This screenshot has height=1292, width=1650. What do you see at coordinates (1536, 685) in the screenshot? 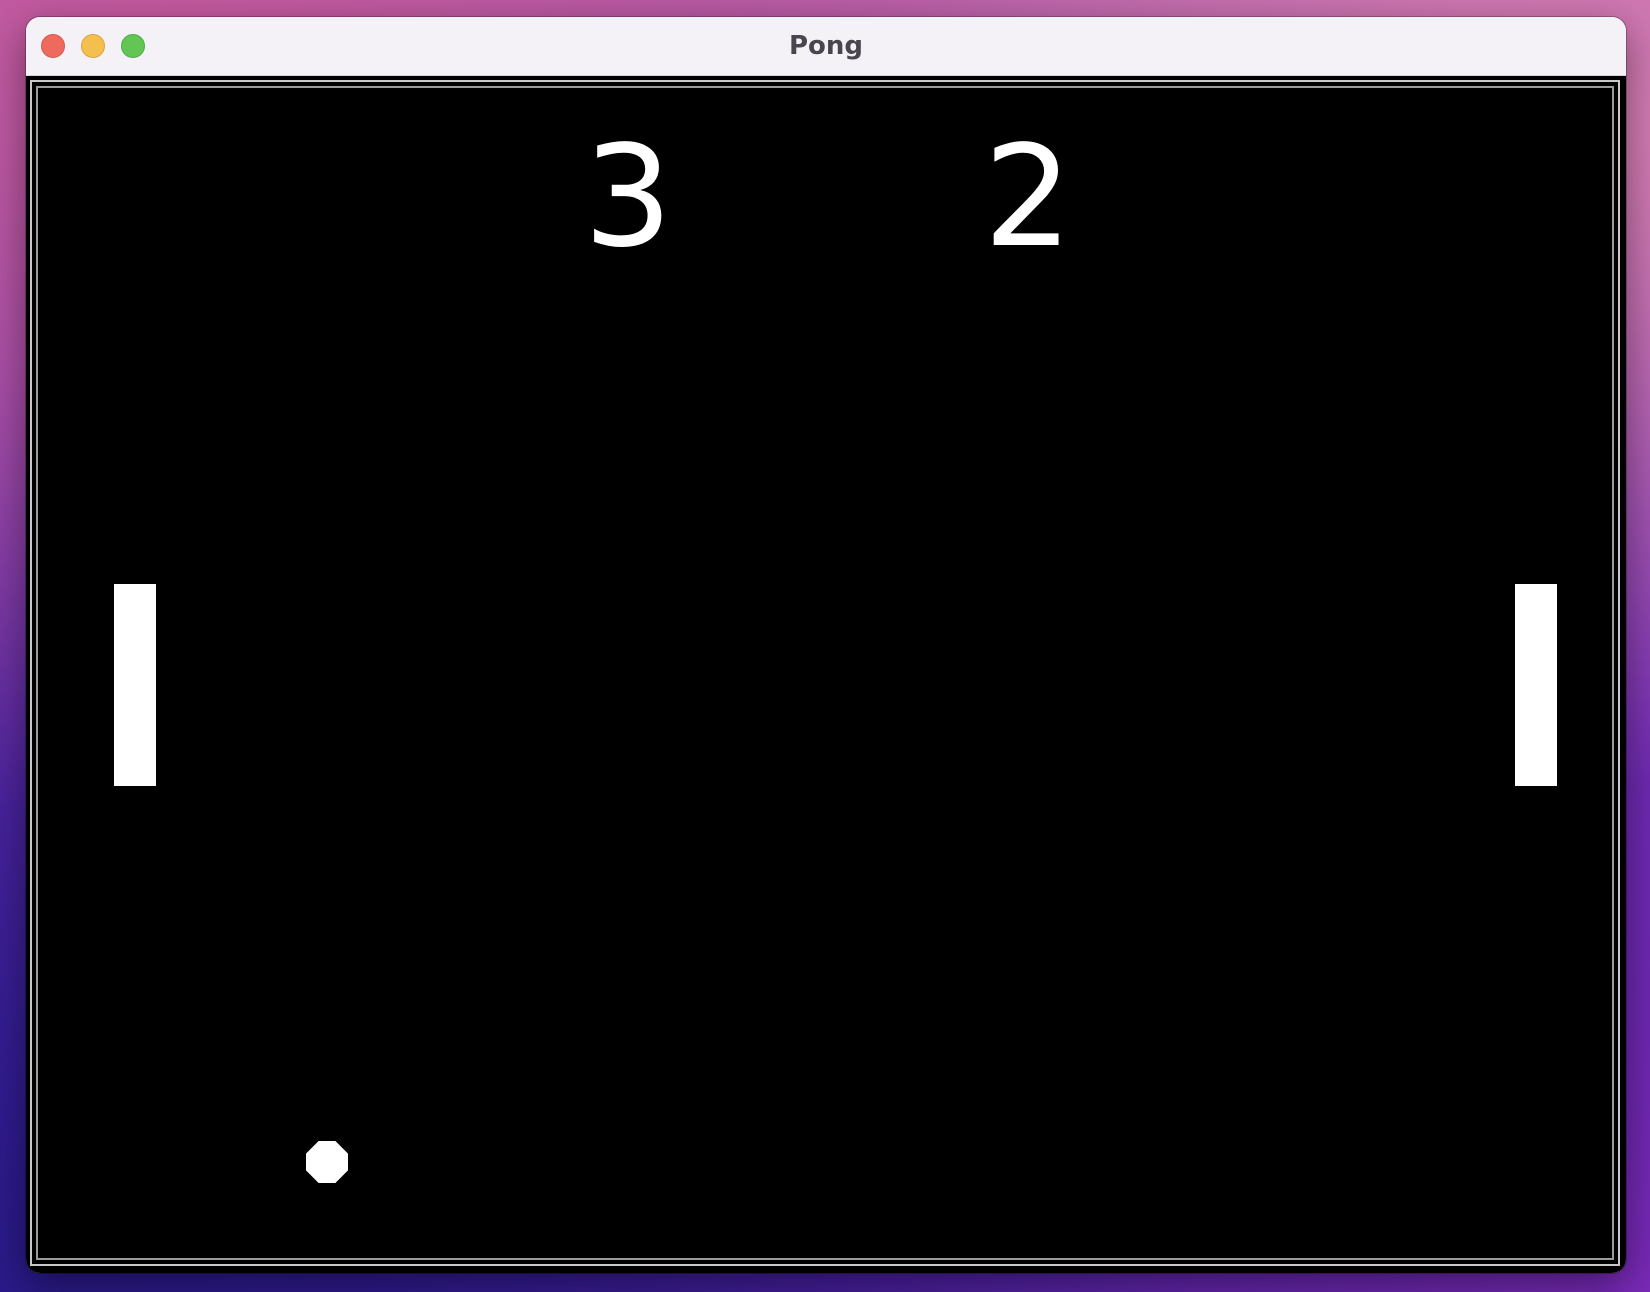
I see `right-paddle` at bounding box center [1536, 685].